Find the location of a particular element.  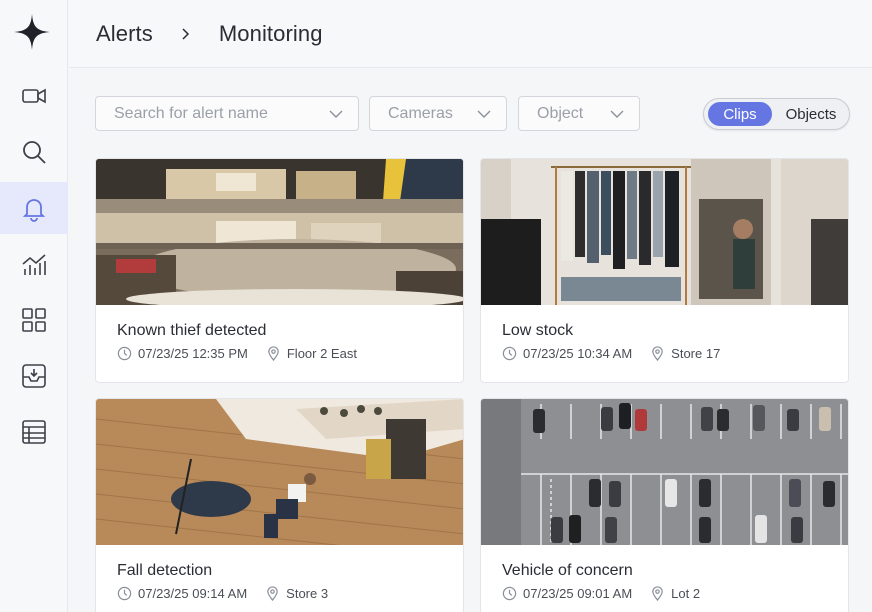

search-placeholder: Search for alert name is located at coordinates (191, 113).